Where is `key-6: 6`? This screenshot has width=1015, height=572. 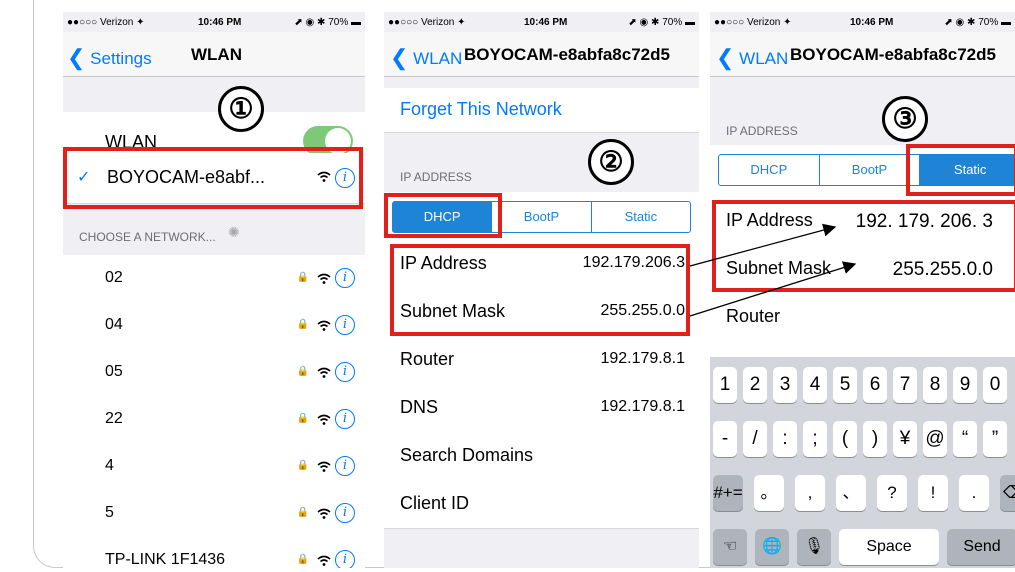 key-6: 6 is located at coordinates (875, 385).